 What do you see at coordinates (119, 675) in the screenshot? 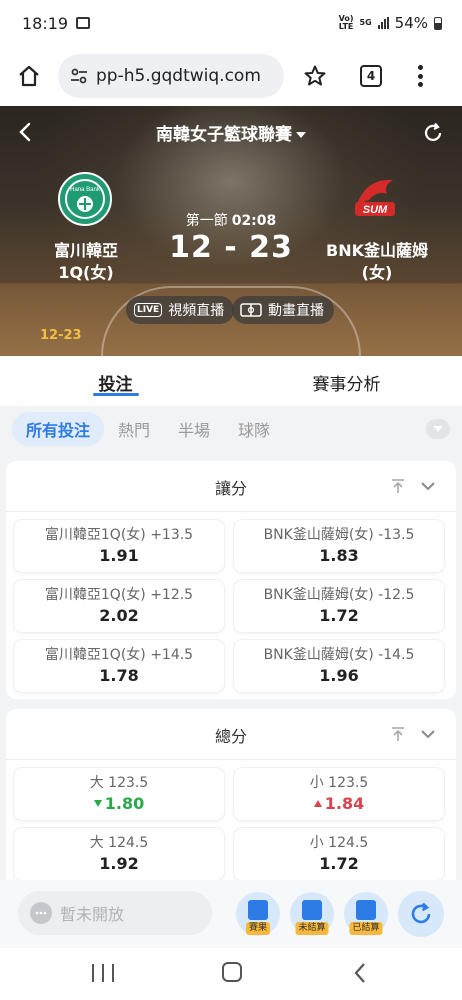
I see `odds-value: 1.78` at bounding box center [119, 675].